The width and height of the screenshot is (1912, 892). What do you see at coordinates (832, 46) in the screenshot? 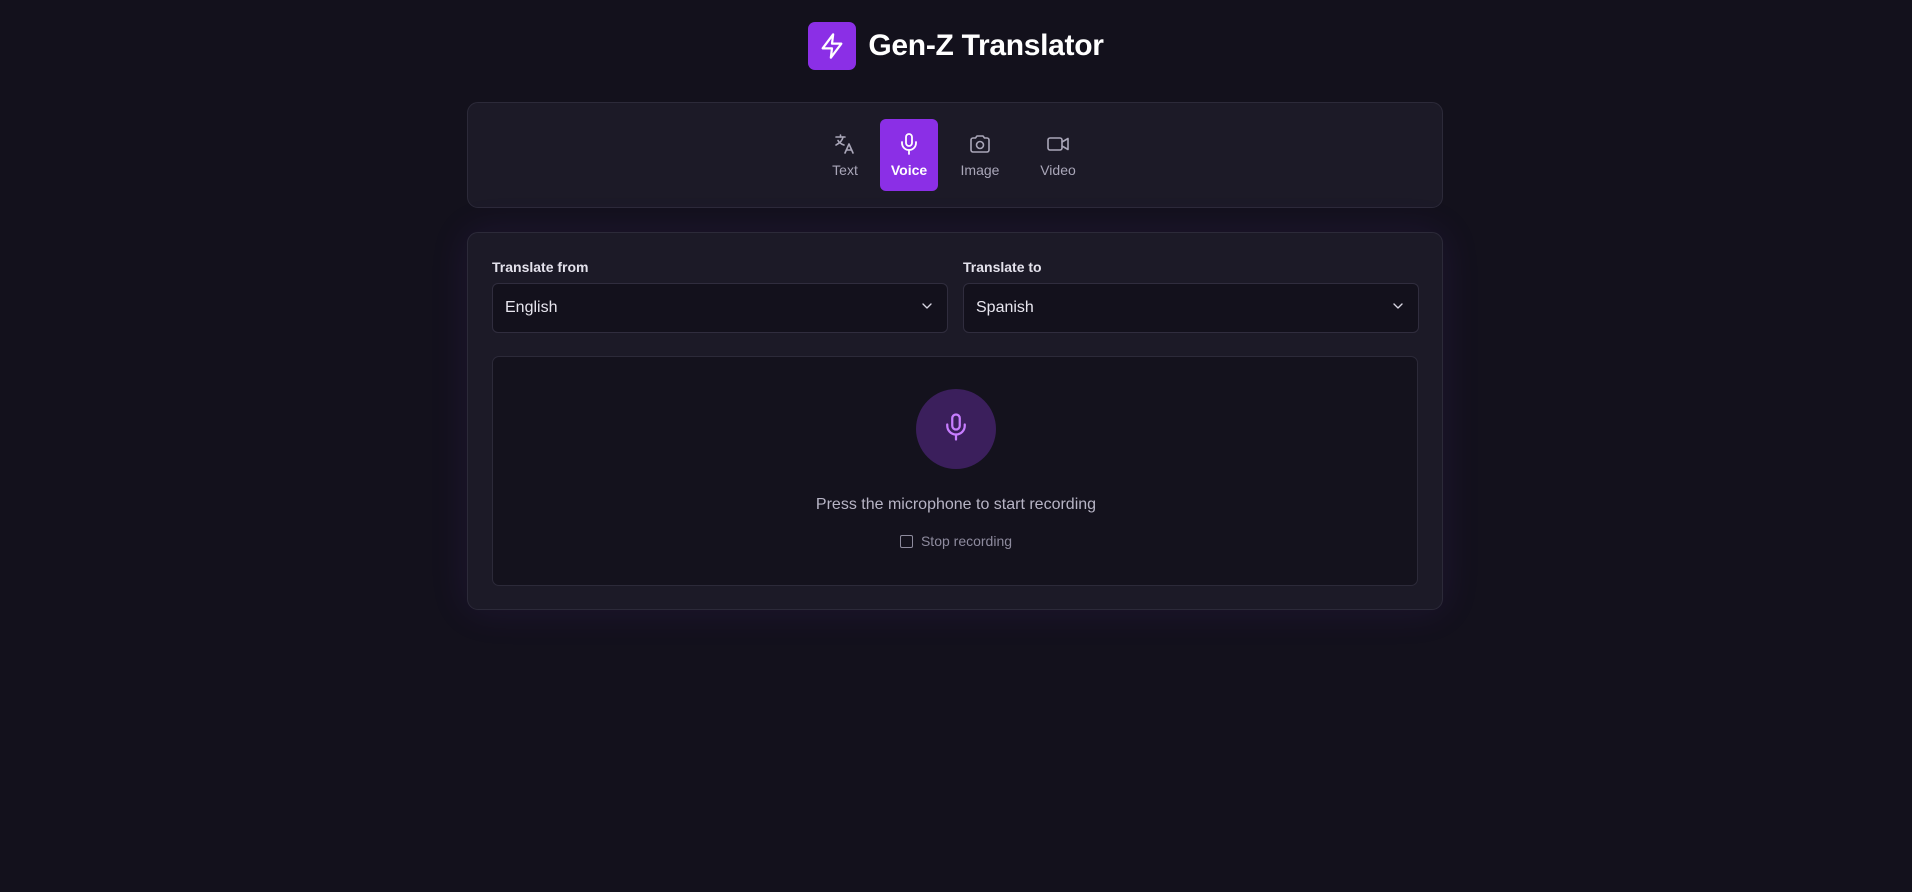
I see `lightning-bolt-icon` at bounding box center [832, 46].